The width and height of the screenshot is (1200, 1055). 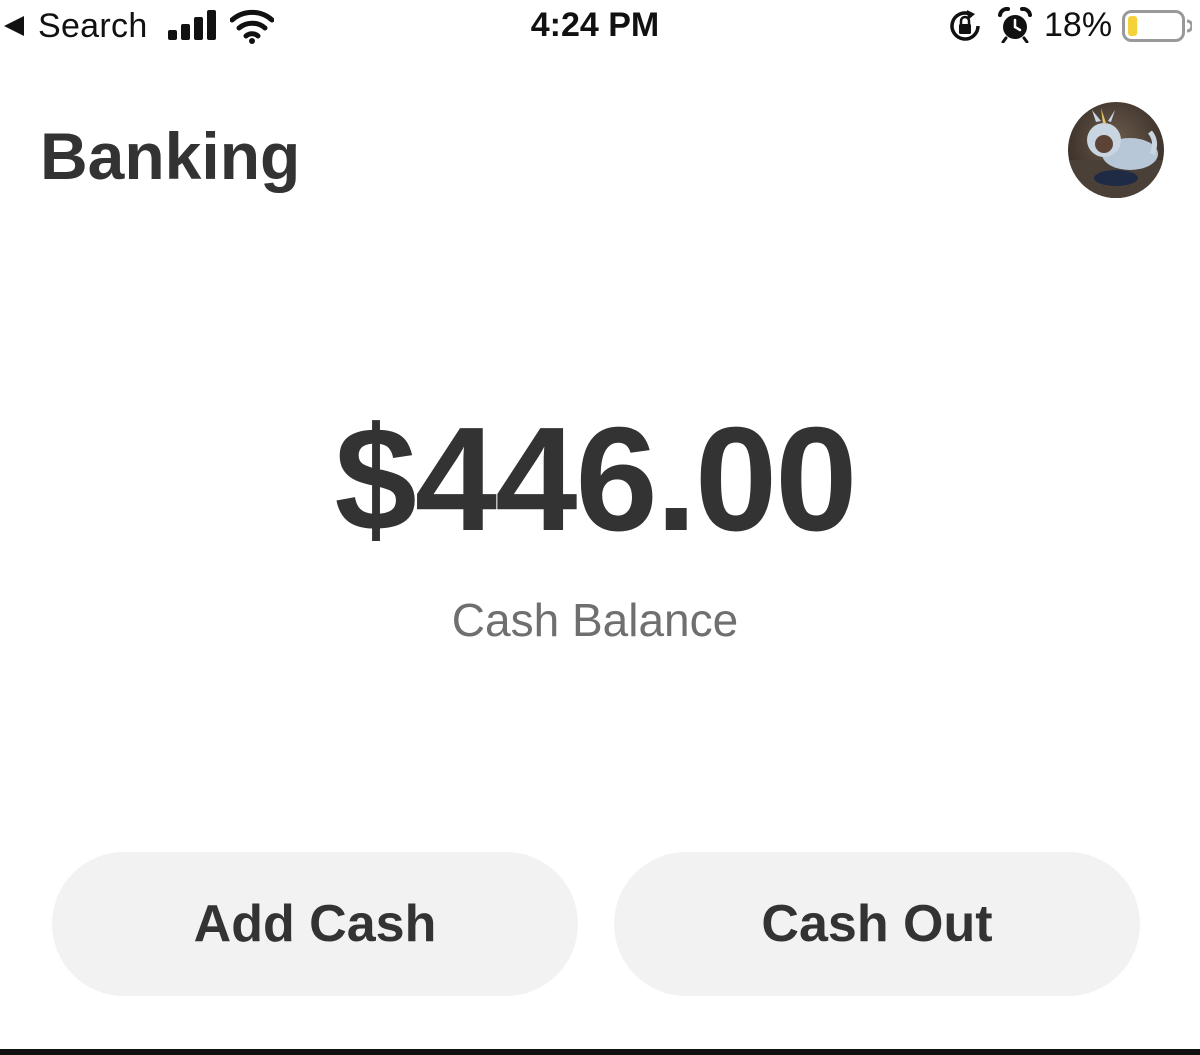 I want to click on cash-balance-label: Cash Balance, so click(x=595, y=620).